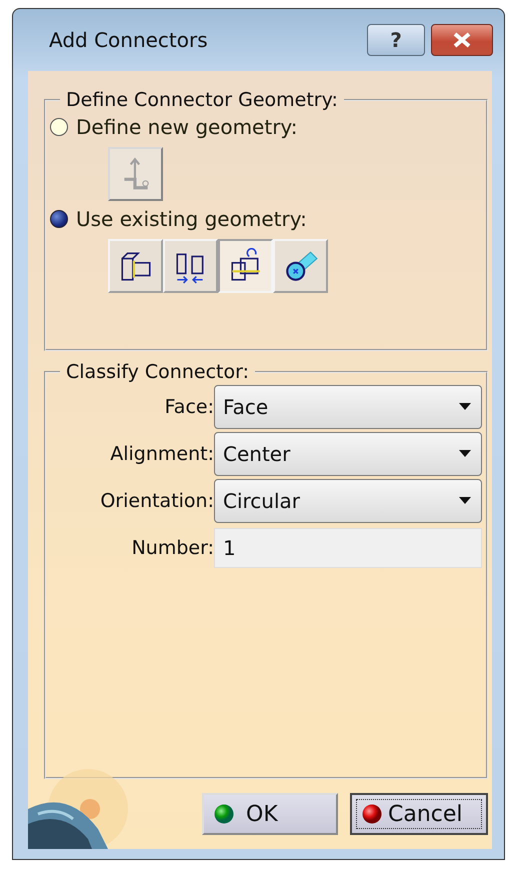 The width and height of the screenshot is (508, 869). What do you see at coordinates (270, 814) in the screenshot?
I see `ok-button: OK` at bounding box center [270, 814].